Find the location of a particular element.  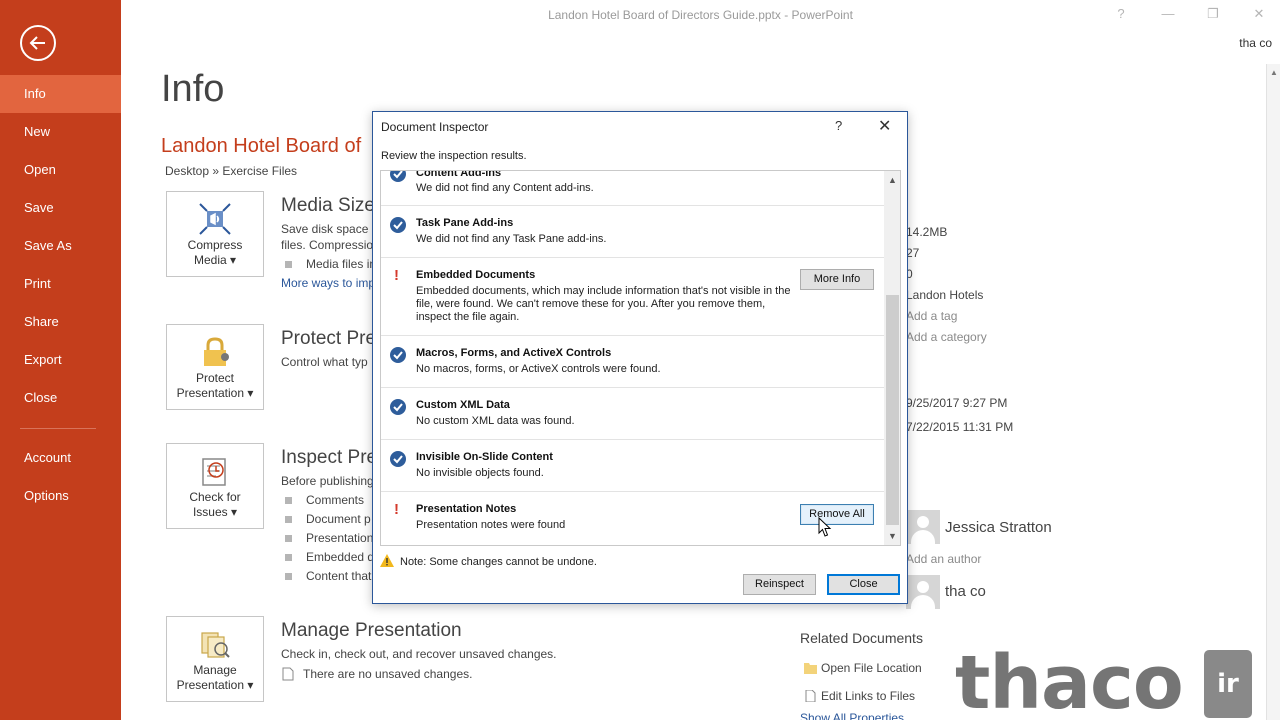

close-window-icon: ✕ is located at coordinates (1259, 14).